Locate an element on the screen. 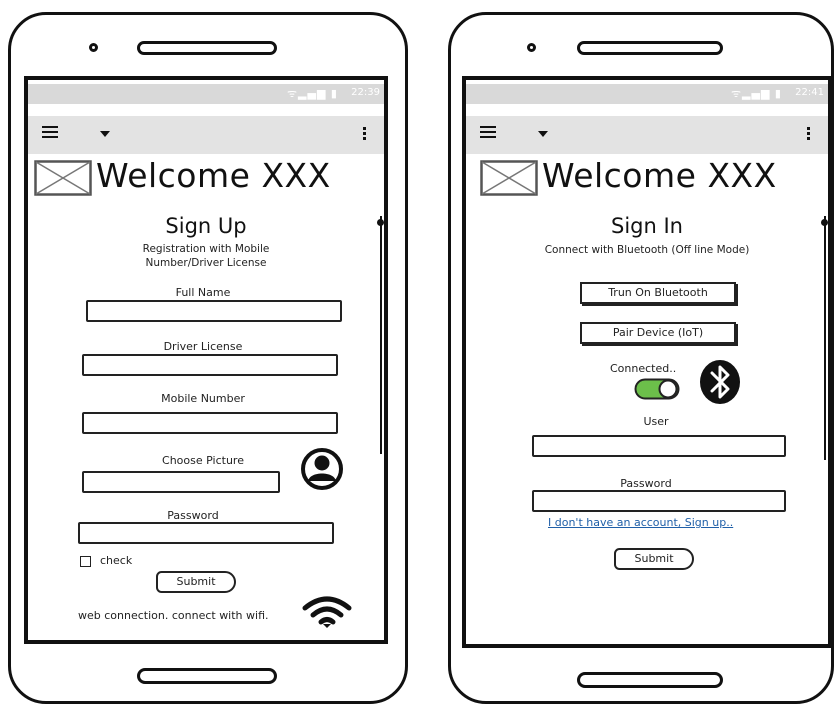 Image resolution: width=836 pixels, height=708 pixels. status-bar: ᯤ▂▄▆ ▮ 22:41 is located at coordinates (647, 94).